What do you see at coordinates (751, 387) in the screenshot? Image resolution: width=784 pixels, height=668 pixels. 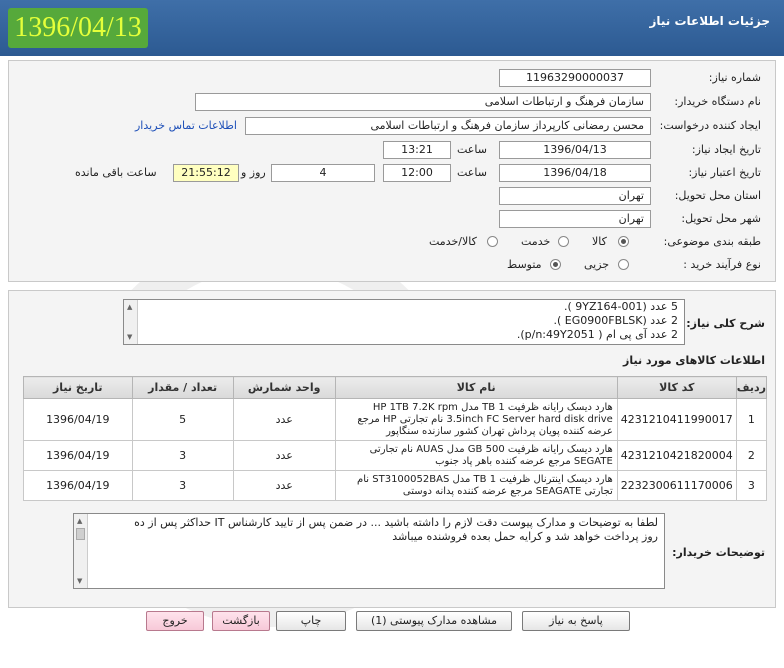 I see `col-index-header: ردیف` at bounding box center [751, 387].